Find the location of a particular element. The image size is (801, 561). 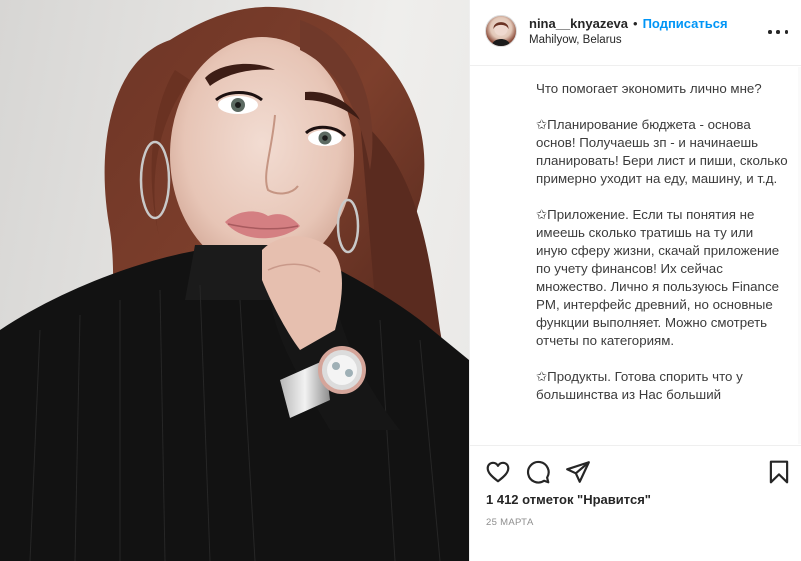

follow-button: Подписаться is located at coordinates (685, 24).